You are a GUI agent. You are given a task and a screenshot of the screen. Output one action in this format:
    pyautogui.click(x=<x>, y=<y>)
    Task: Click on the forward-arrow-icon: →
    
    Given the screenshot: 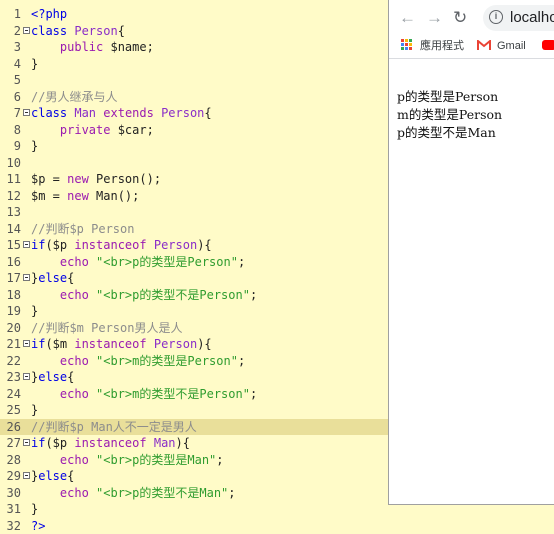 What is the action you would take?
    pyautogui.click(x=434, y=18)
    